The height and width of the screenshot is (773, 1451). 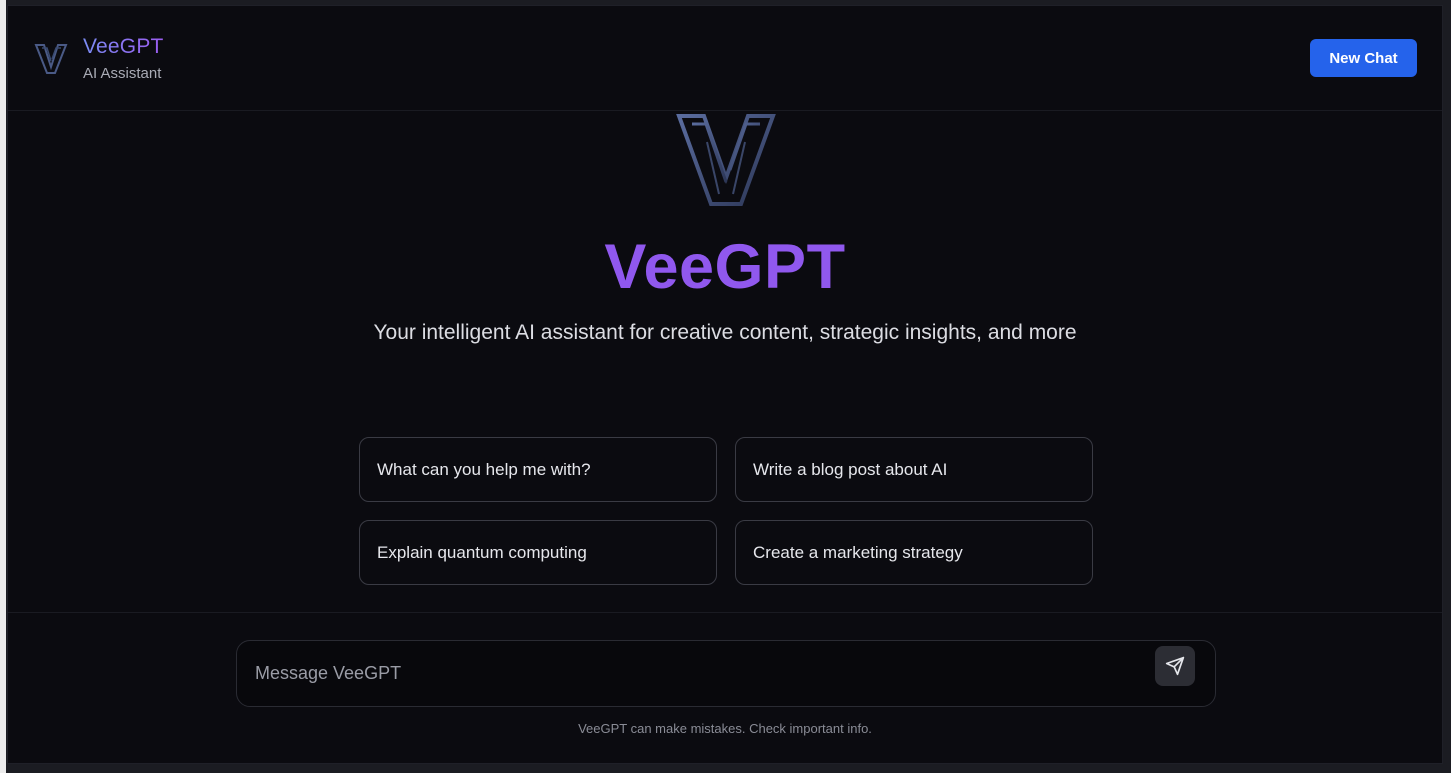 I want to click on suggestion-card-blog-post: Write a blog post about AI, so click(x=914, y=469).